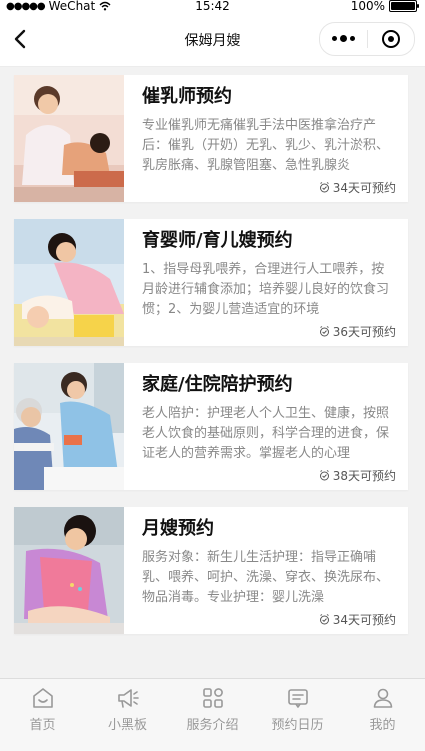 The image size is (425, 751). Describe the element at coordinates (128, 698) in the screenshot. I see `megaphone-icon` at that location.